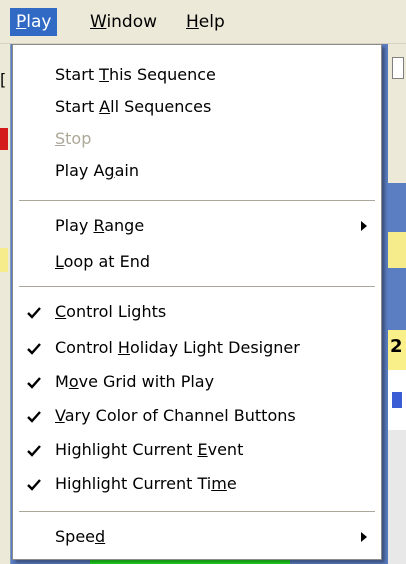 This screenshot has width=406, height=564. I want to click on menu-item-label: Control Holiday Light Designer, so click(177, 347).